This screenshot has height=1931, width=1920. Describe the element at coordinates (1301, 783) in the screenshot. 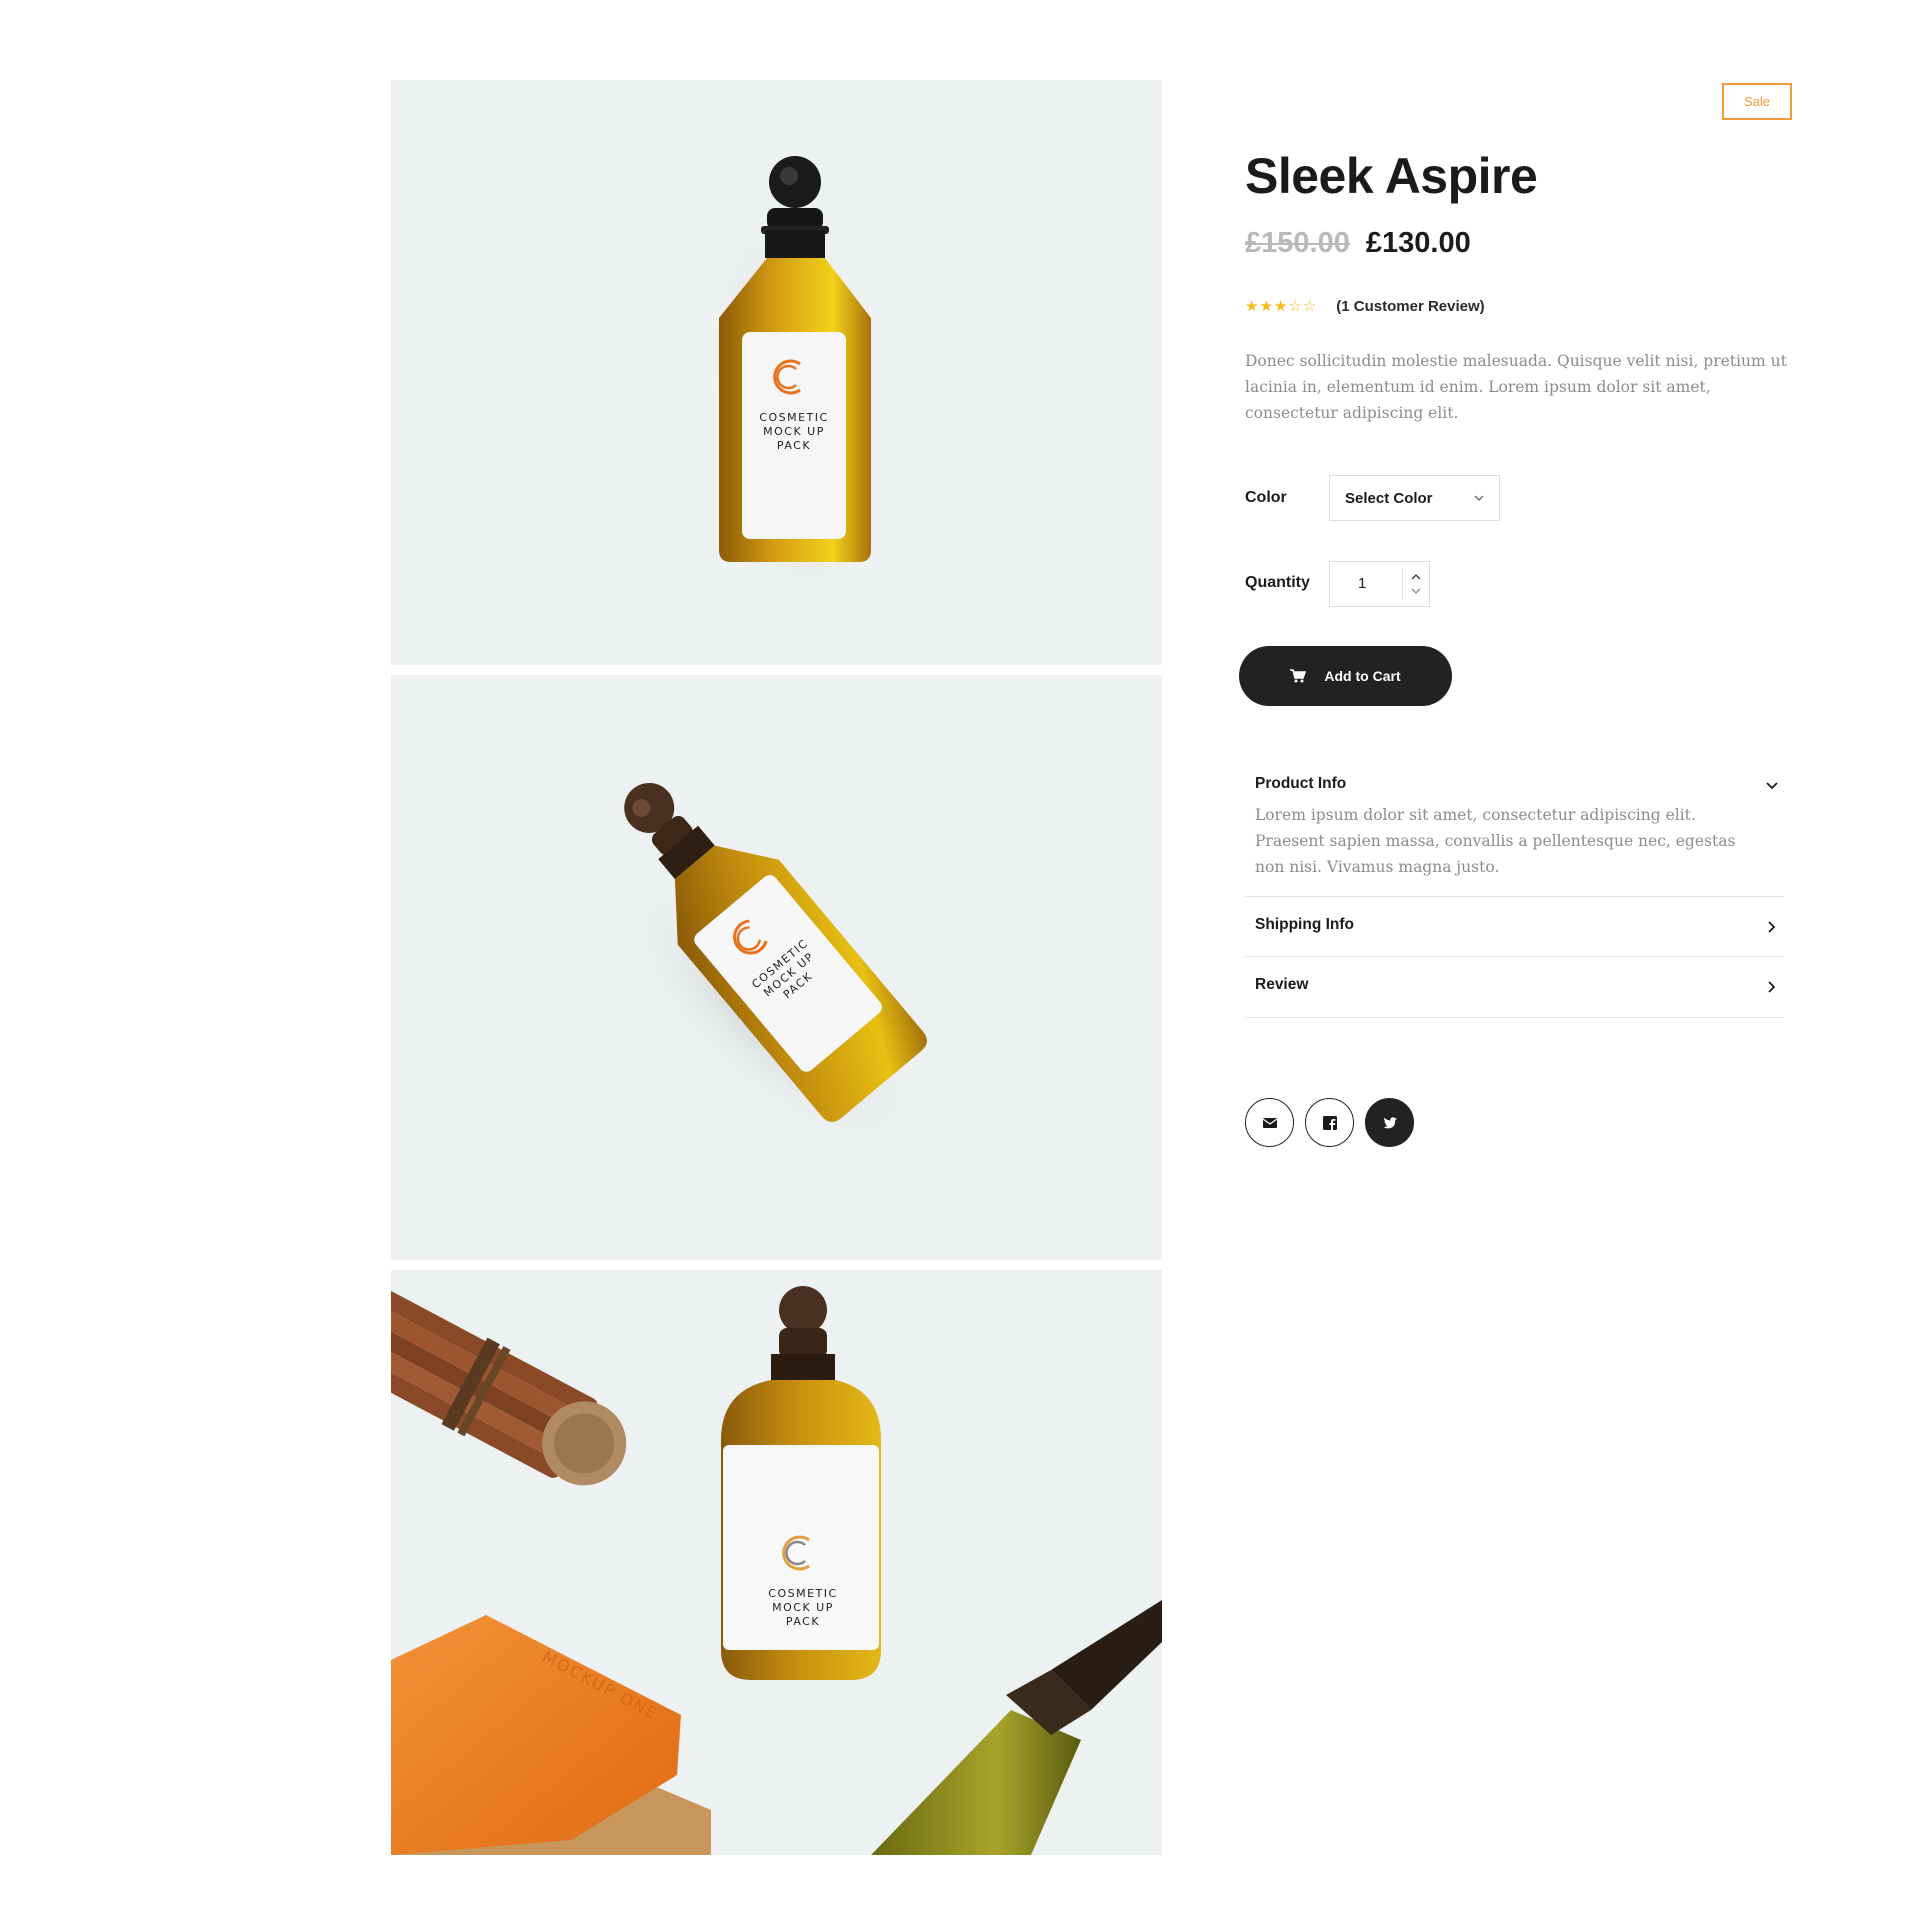

I see `accordion-title: Product Info` at that location.